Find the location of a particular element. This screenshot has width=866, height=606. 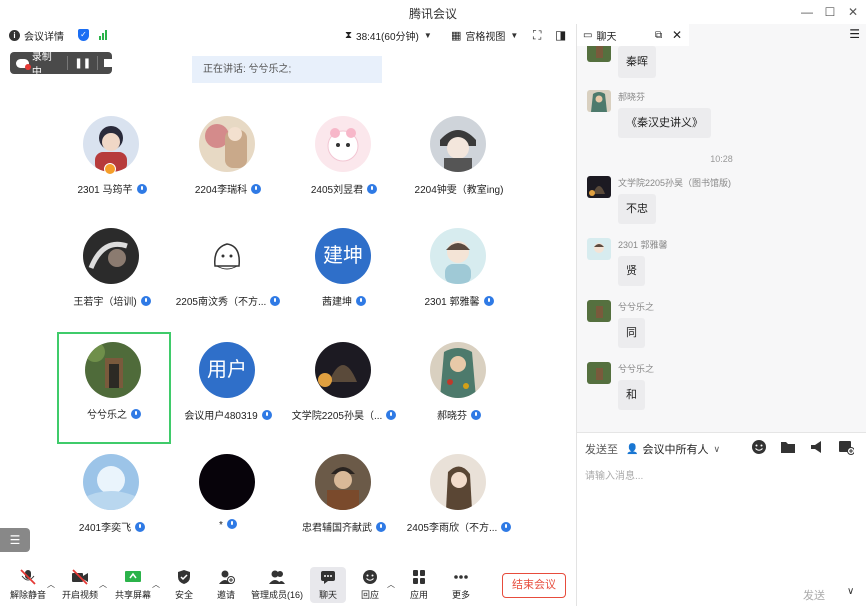

security-label: 安全 is located at coordinates (183, 595).